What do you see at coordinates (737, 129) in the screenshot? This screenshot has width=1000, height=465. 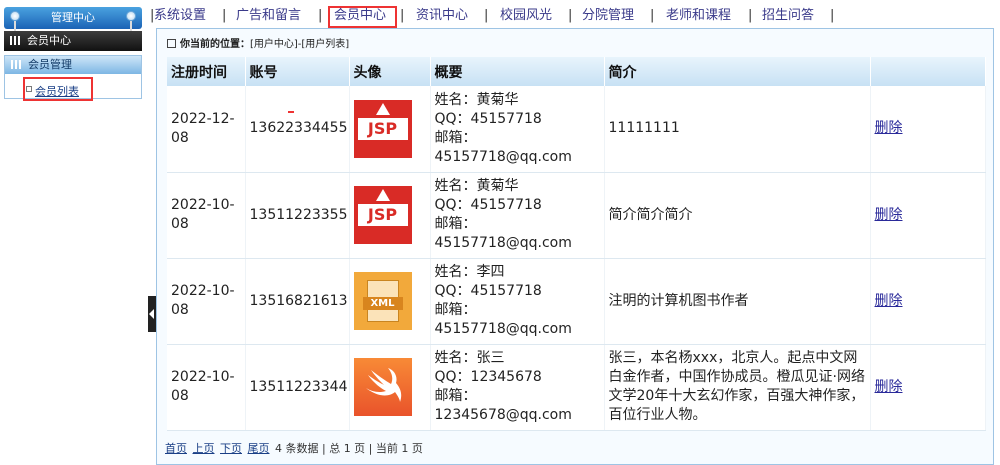 I see `intro-cell: 11111111` at bounding box center [737, 129].